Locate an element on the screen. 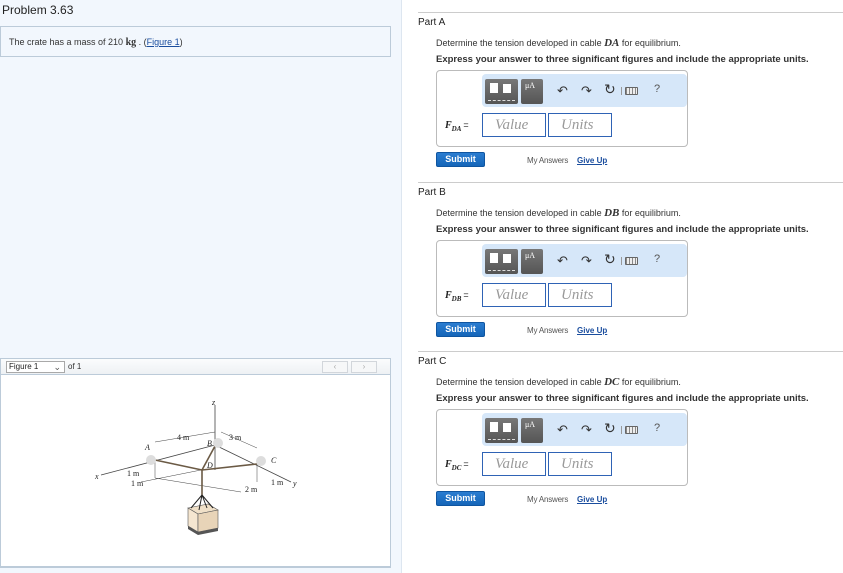 The image size is (843, 573). dim-1m-c: 1 m is located at coordinates (277, 482).